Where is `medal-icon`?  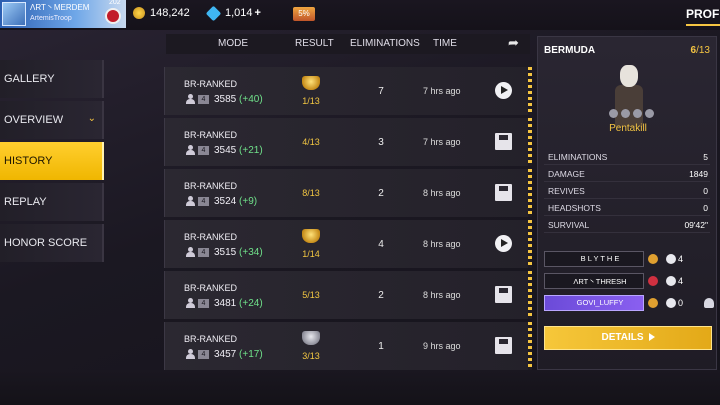
medal-icon is located at coordinates (613, 113).